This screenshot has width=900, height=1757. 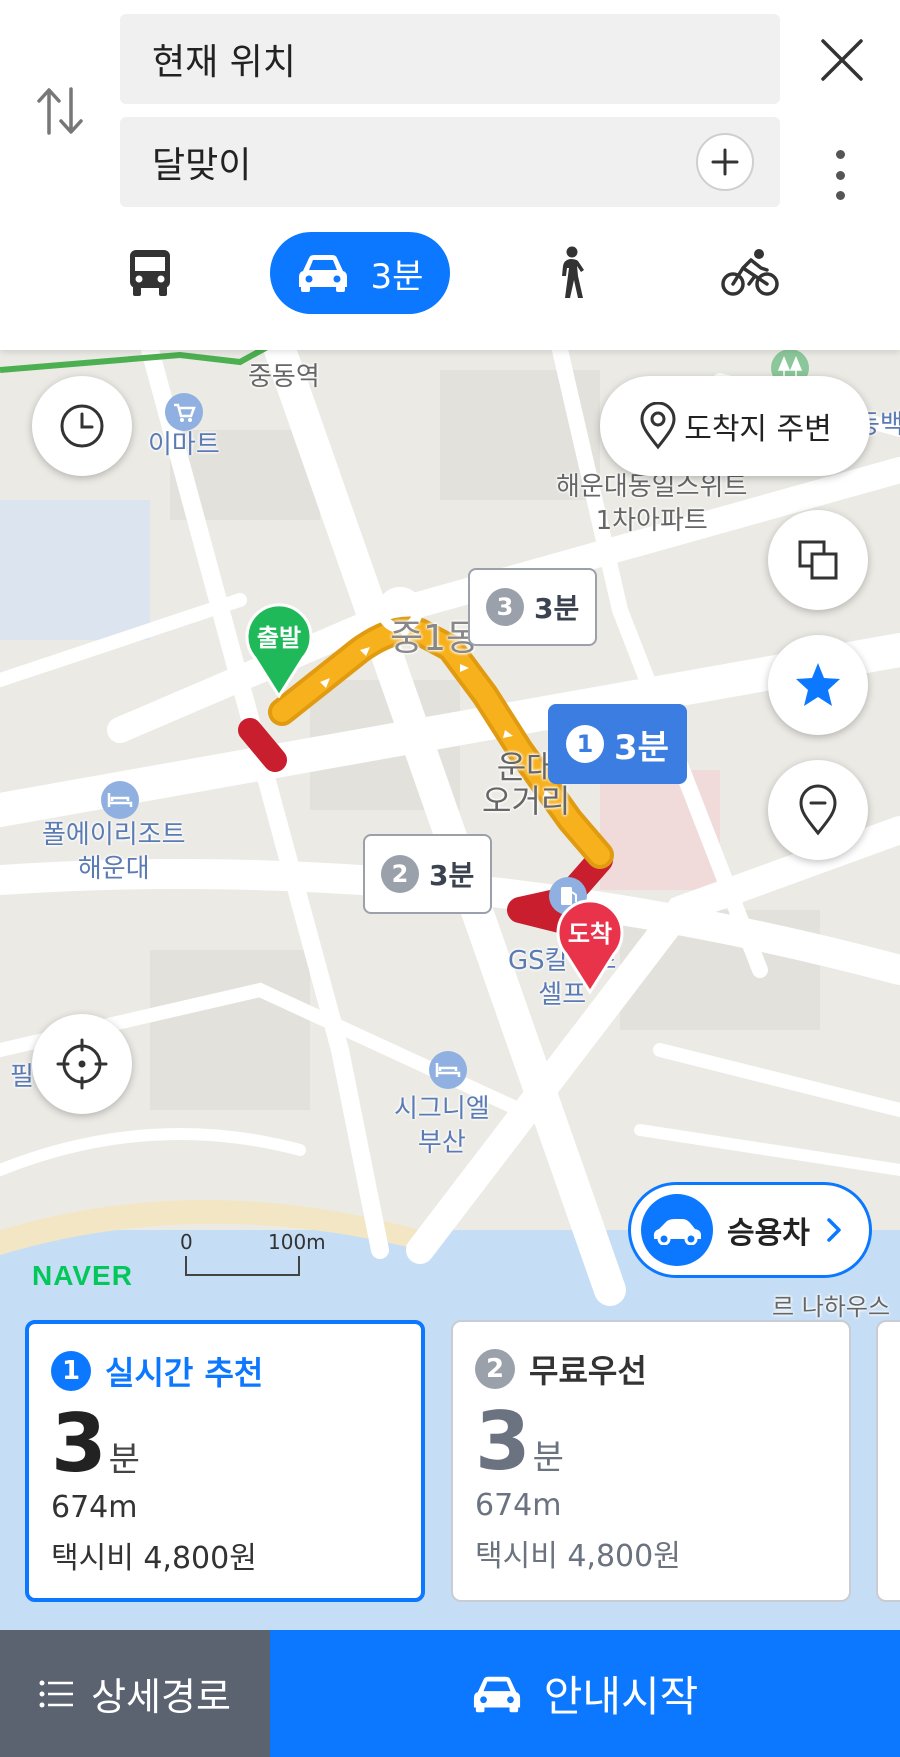 I want to click on destination-text: 달맞이, so click(x=202, y=165).